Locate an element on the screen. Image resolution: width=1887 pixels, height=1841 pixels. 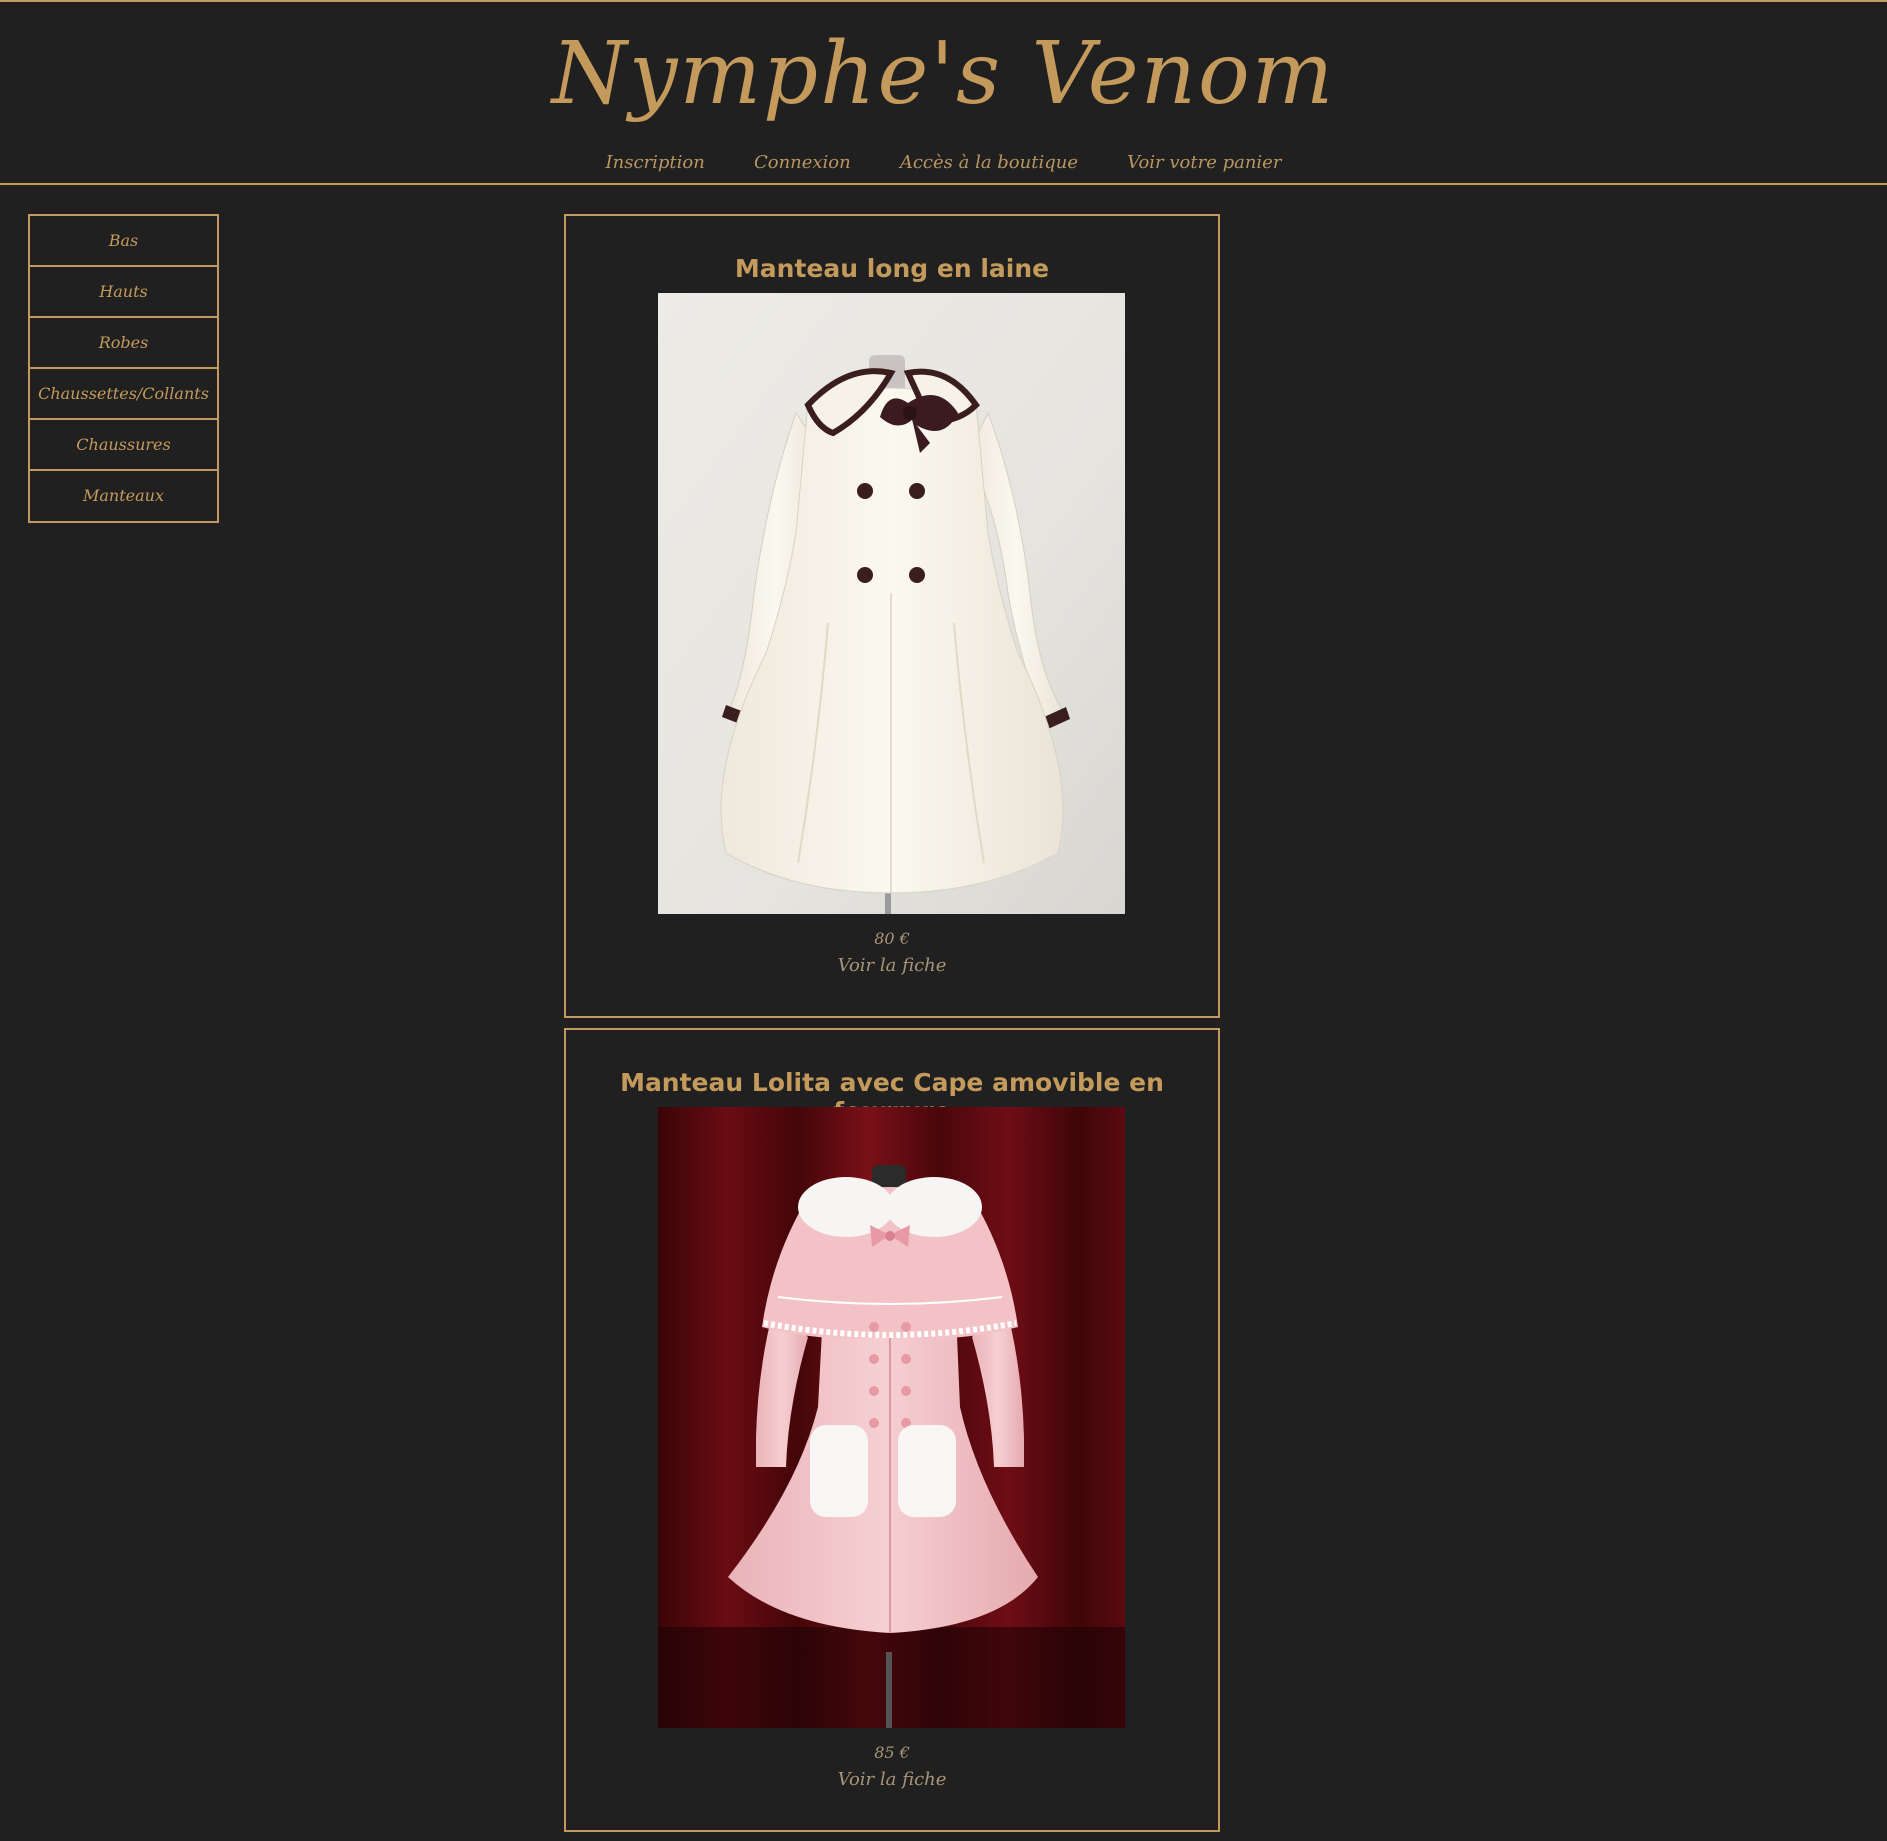
nav-connexion-link: Connexion is located at coordinates (802, 162).